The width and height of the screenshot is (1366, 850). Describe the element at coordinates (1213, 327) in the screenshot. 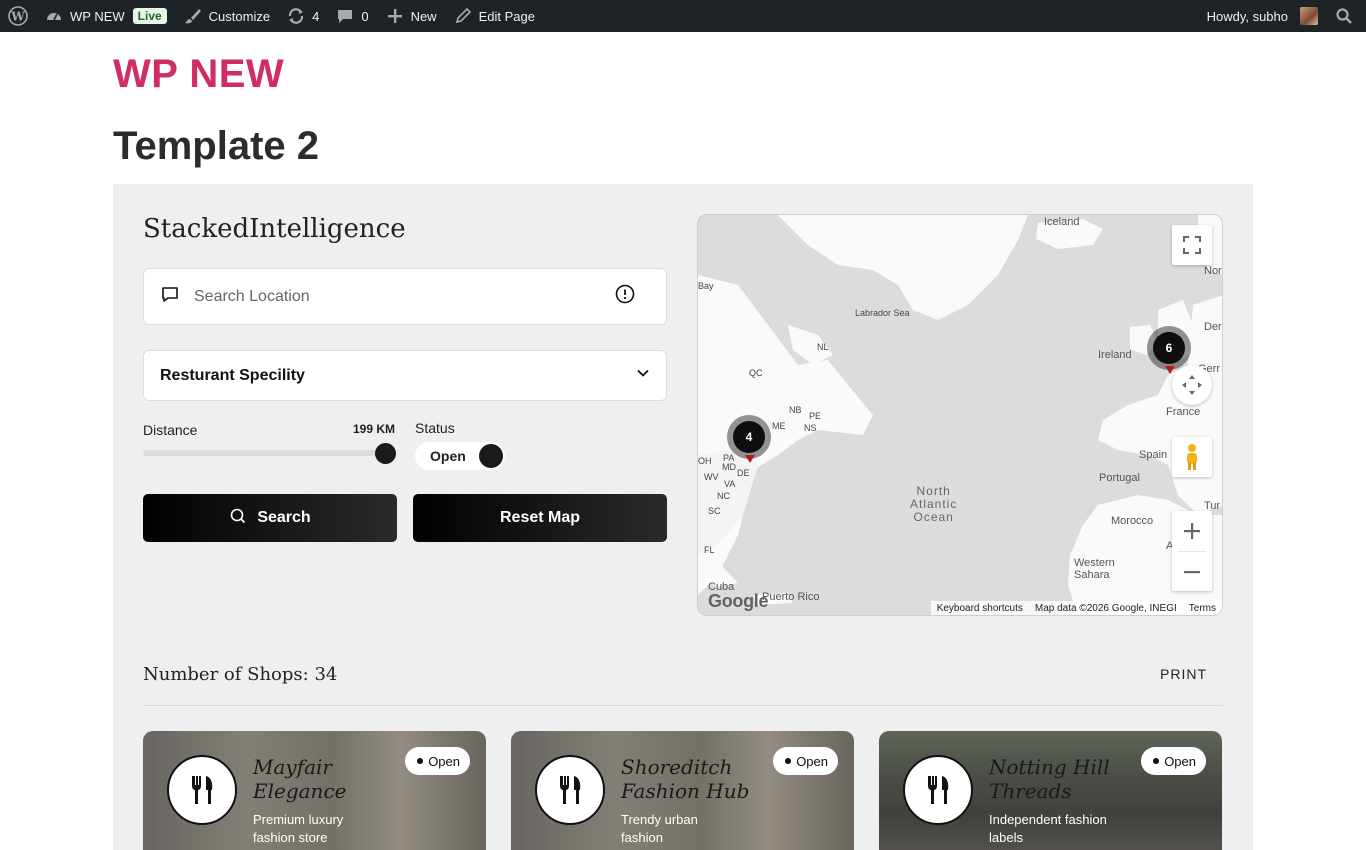

I see `map-label-denmark-partial: Der` at that location.